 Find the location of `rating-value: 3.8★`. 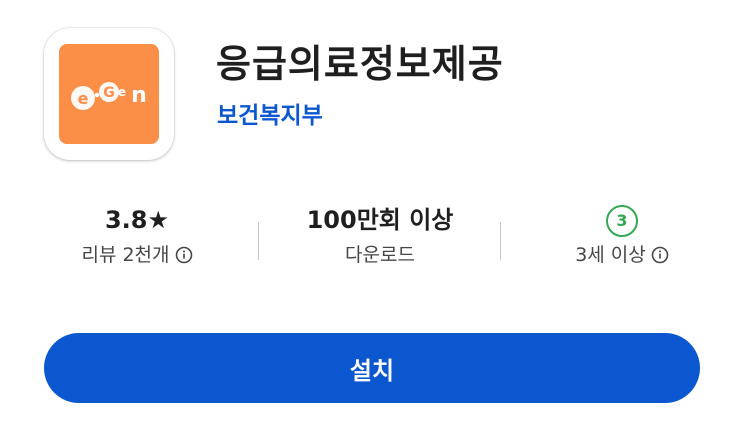

rating-value: 3.8★ is located at coordinates (137, 220).